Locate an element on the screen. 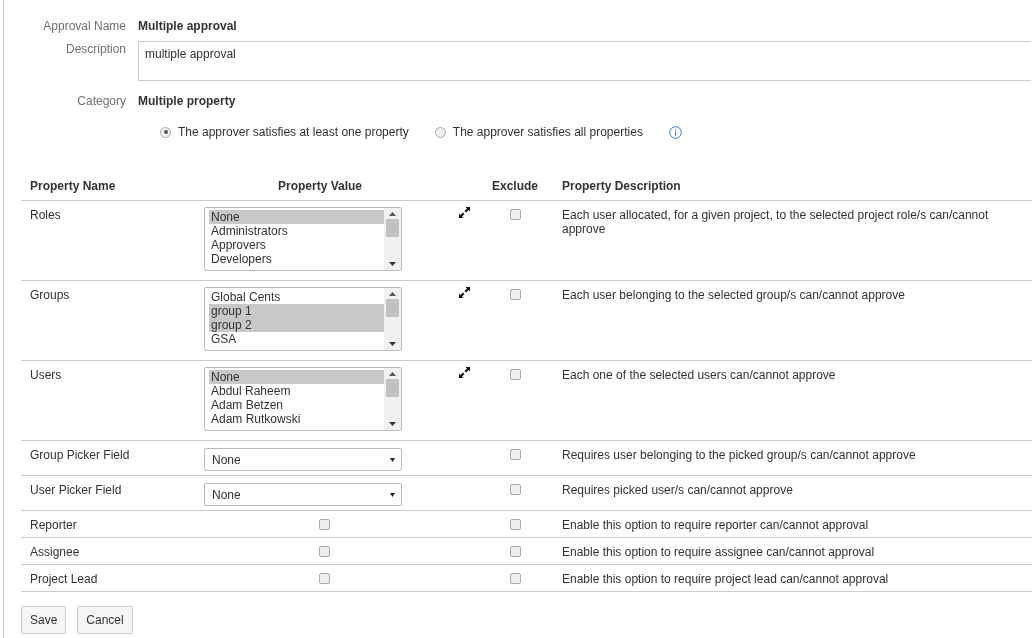  property-name: Reporter is located at coordinates (54, 524).